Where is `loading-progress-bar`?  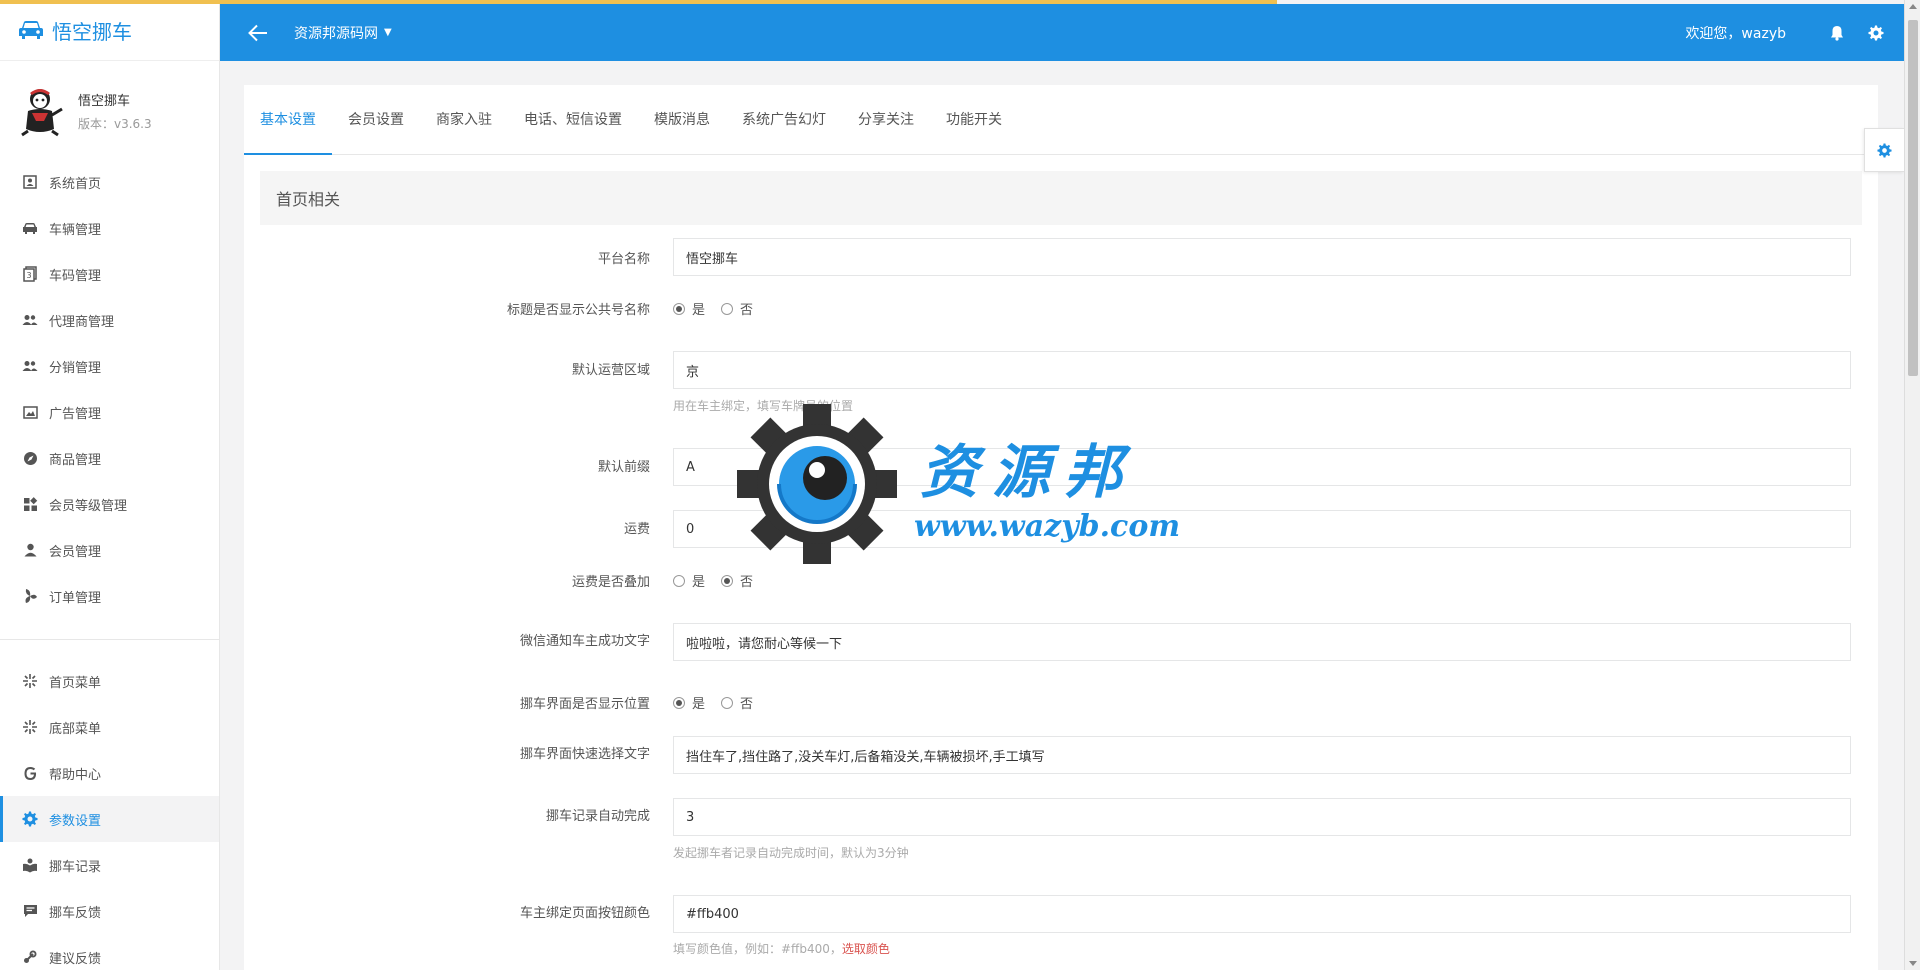 loading-progress-bar is located at coordinates (638, 2).